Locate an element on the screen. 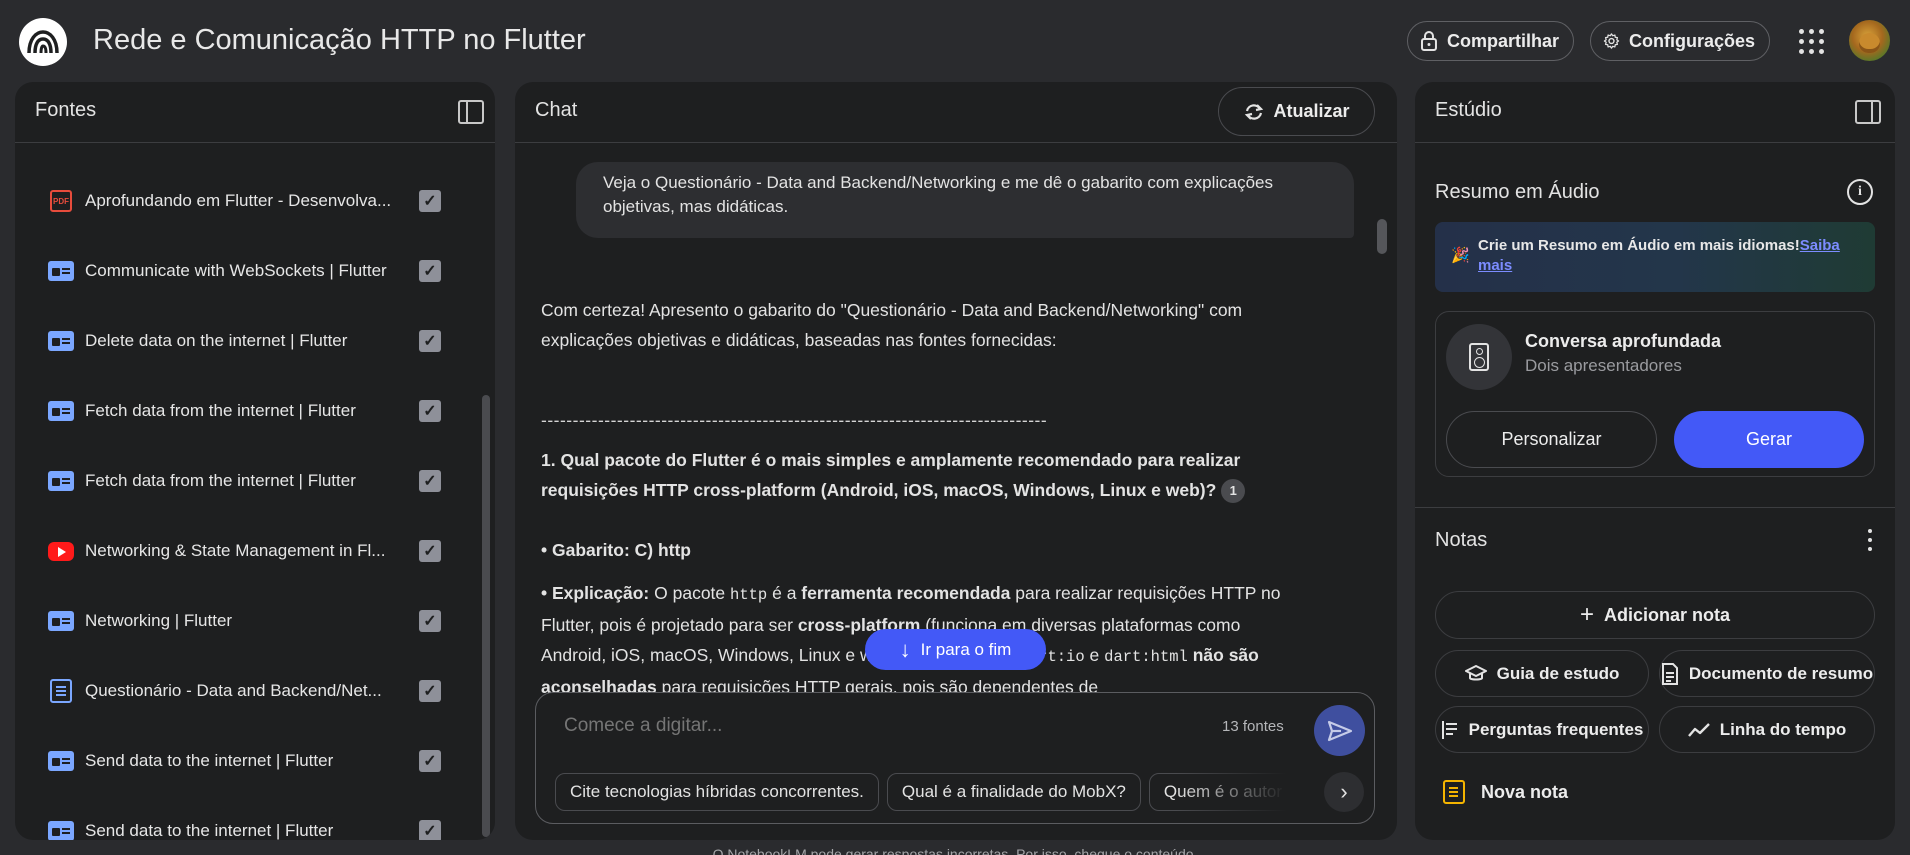 The width and height of the screenshot is (1910, 855). generate-button: Gerar is located at coordinates (1769, 439).